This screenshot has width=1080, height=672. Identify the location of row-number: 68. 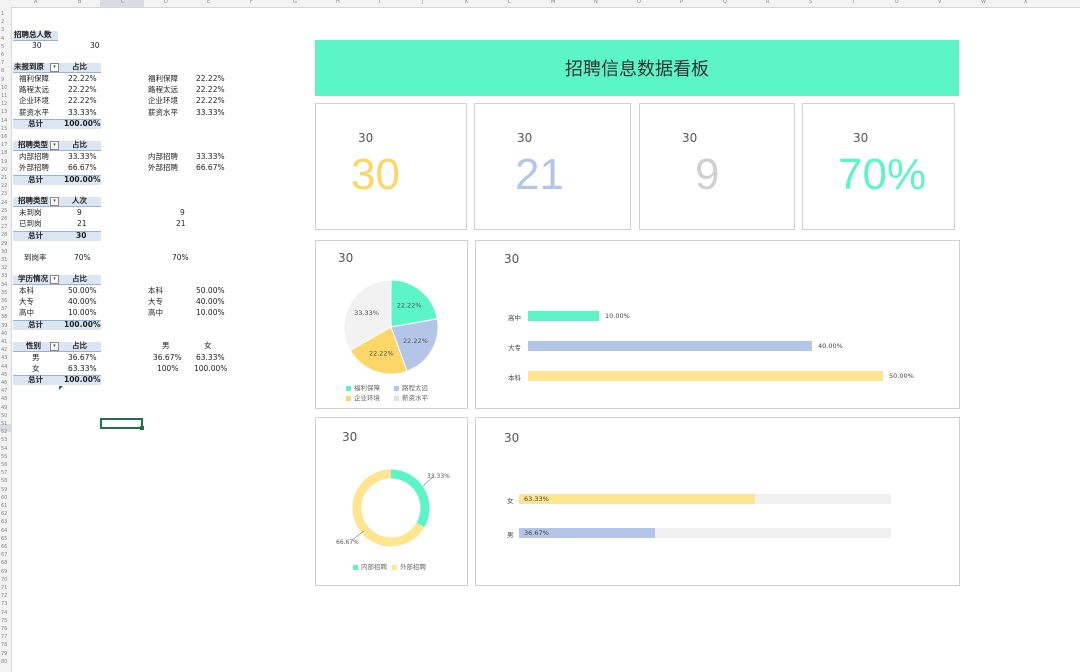
(4, 563).